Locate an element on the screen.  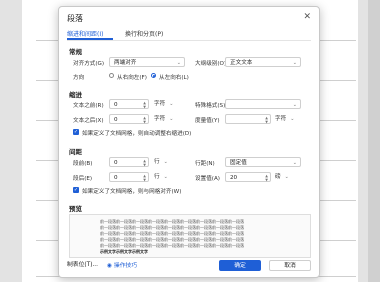
dialog-title: 段落 is located at coordinates (75, 18).